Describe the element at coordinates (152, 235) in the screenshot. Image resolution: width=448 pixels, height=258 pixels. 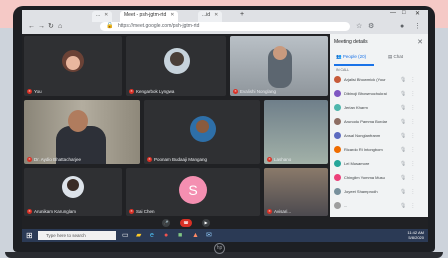
I see `edge-icon: e` at that location.